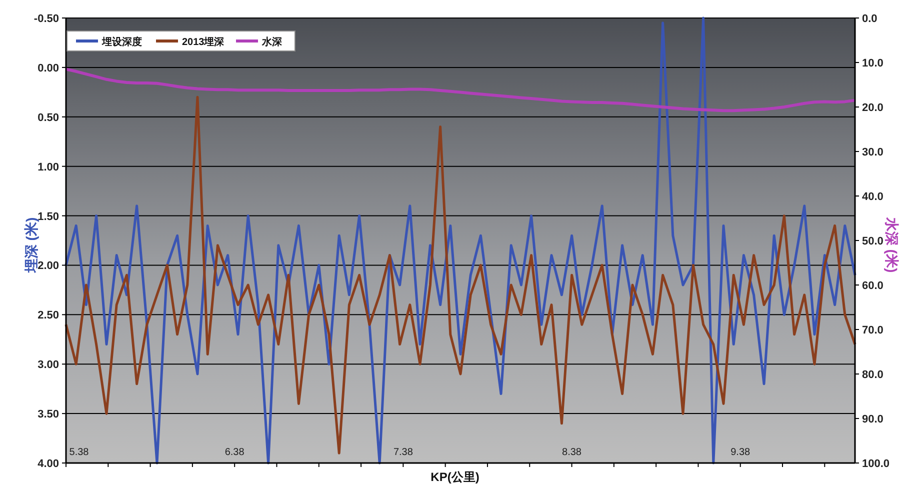 This screenshot has width=918, height=487. Describe the element at coordinates (873, 375) in the screenshot. I see `y-tick-label: 80.0` at that location.